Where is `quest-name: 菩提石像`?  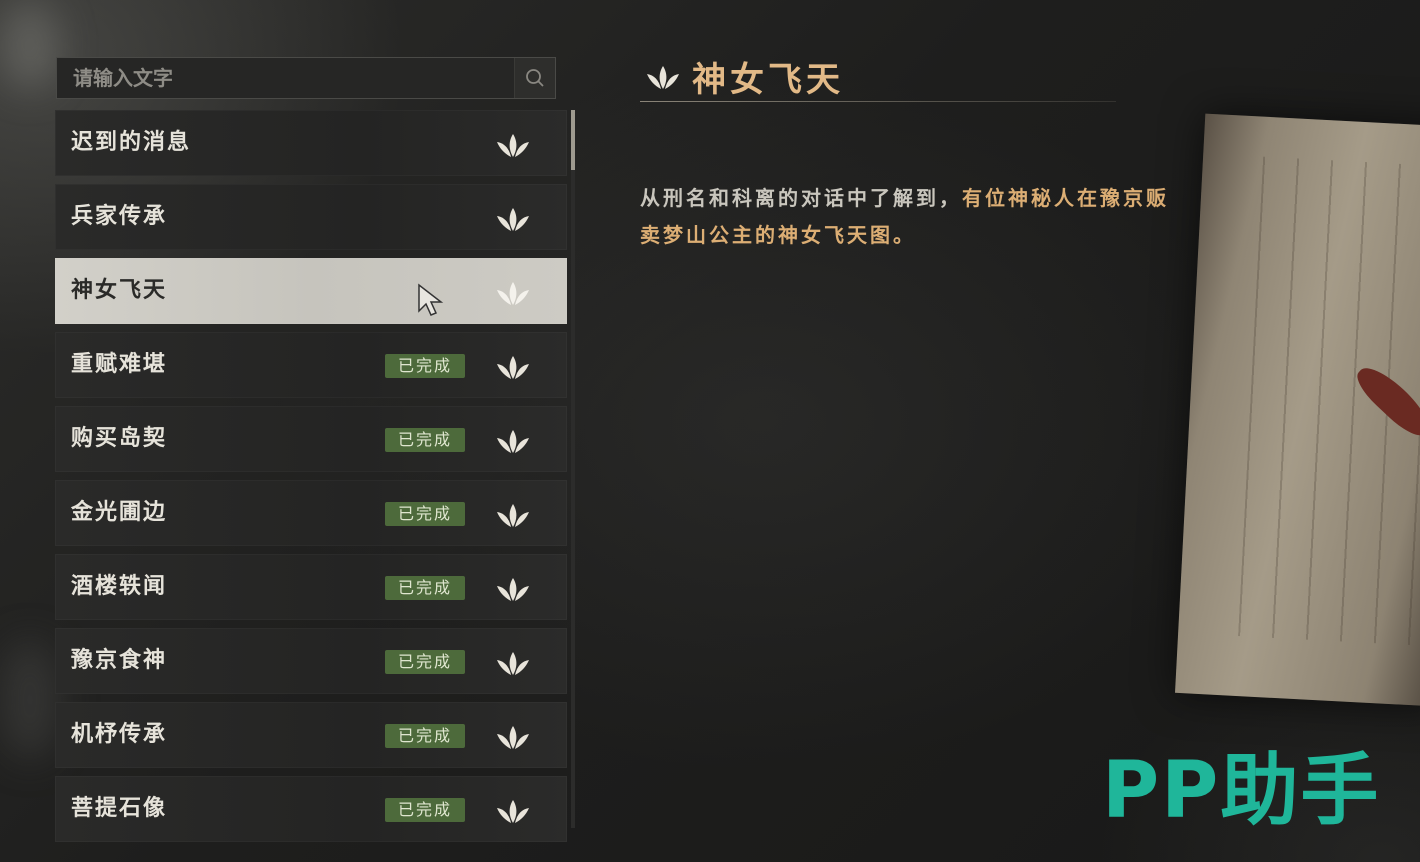 quest-name: 菩提石像 is located at coordinates (119, 808).